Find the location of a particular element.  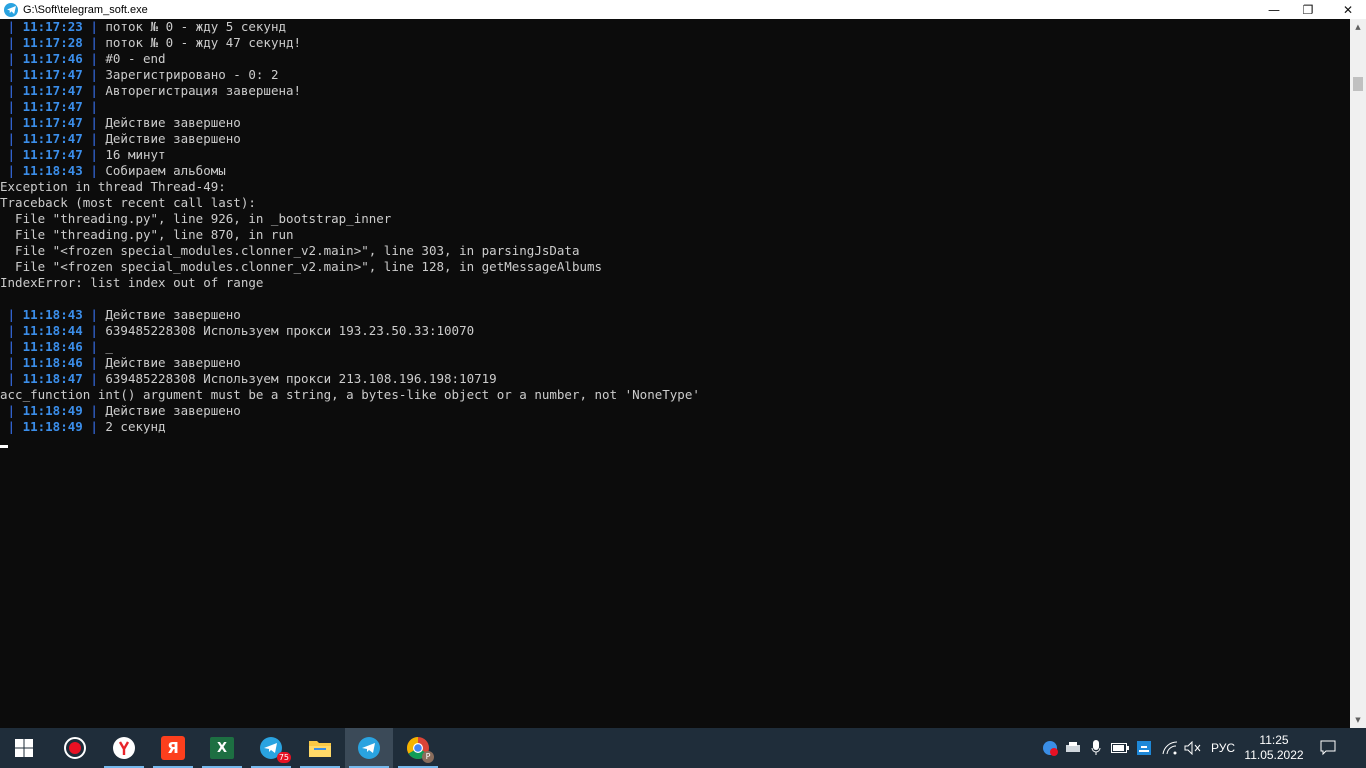

taskbar-yandex-browser is located at coordinates (124, 748).